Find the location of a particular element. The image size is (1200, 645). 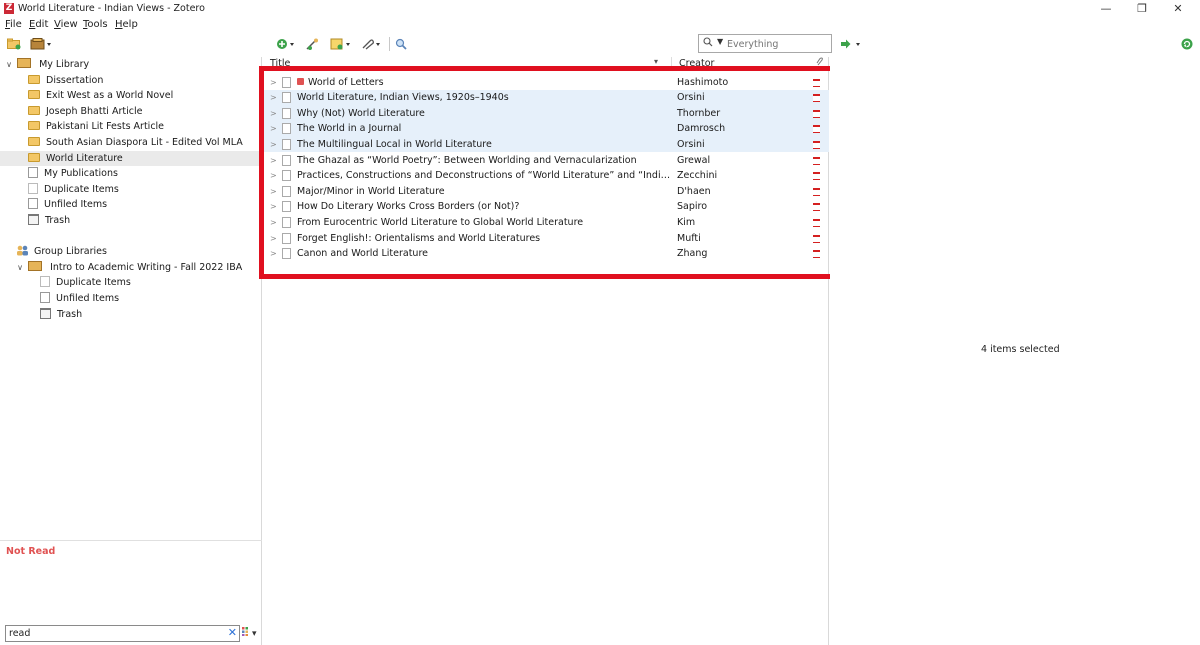

collection-item-my-publications: My Publications is located at coordinates (131, 174).